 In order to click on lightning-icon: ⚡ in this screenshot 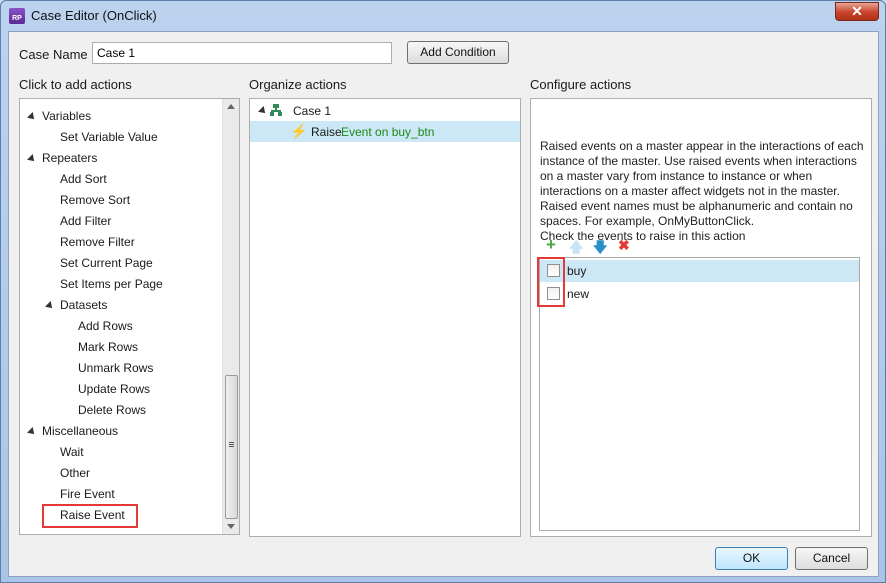, I will do `click(299, 131)`.